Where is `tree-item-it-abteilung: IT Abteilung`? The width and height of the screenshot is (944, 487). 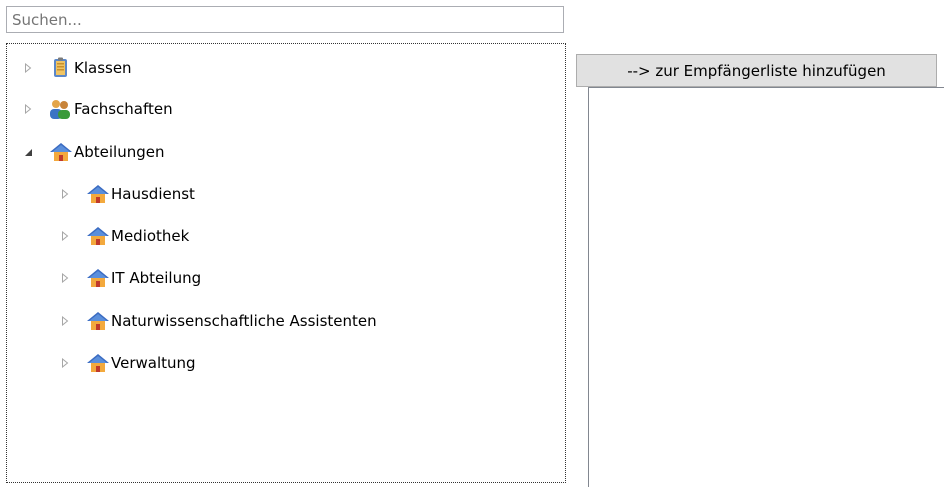 tree-item-it-abteilung: IT Abteilung is located at coordinates (130, 278).